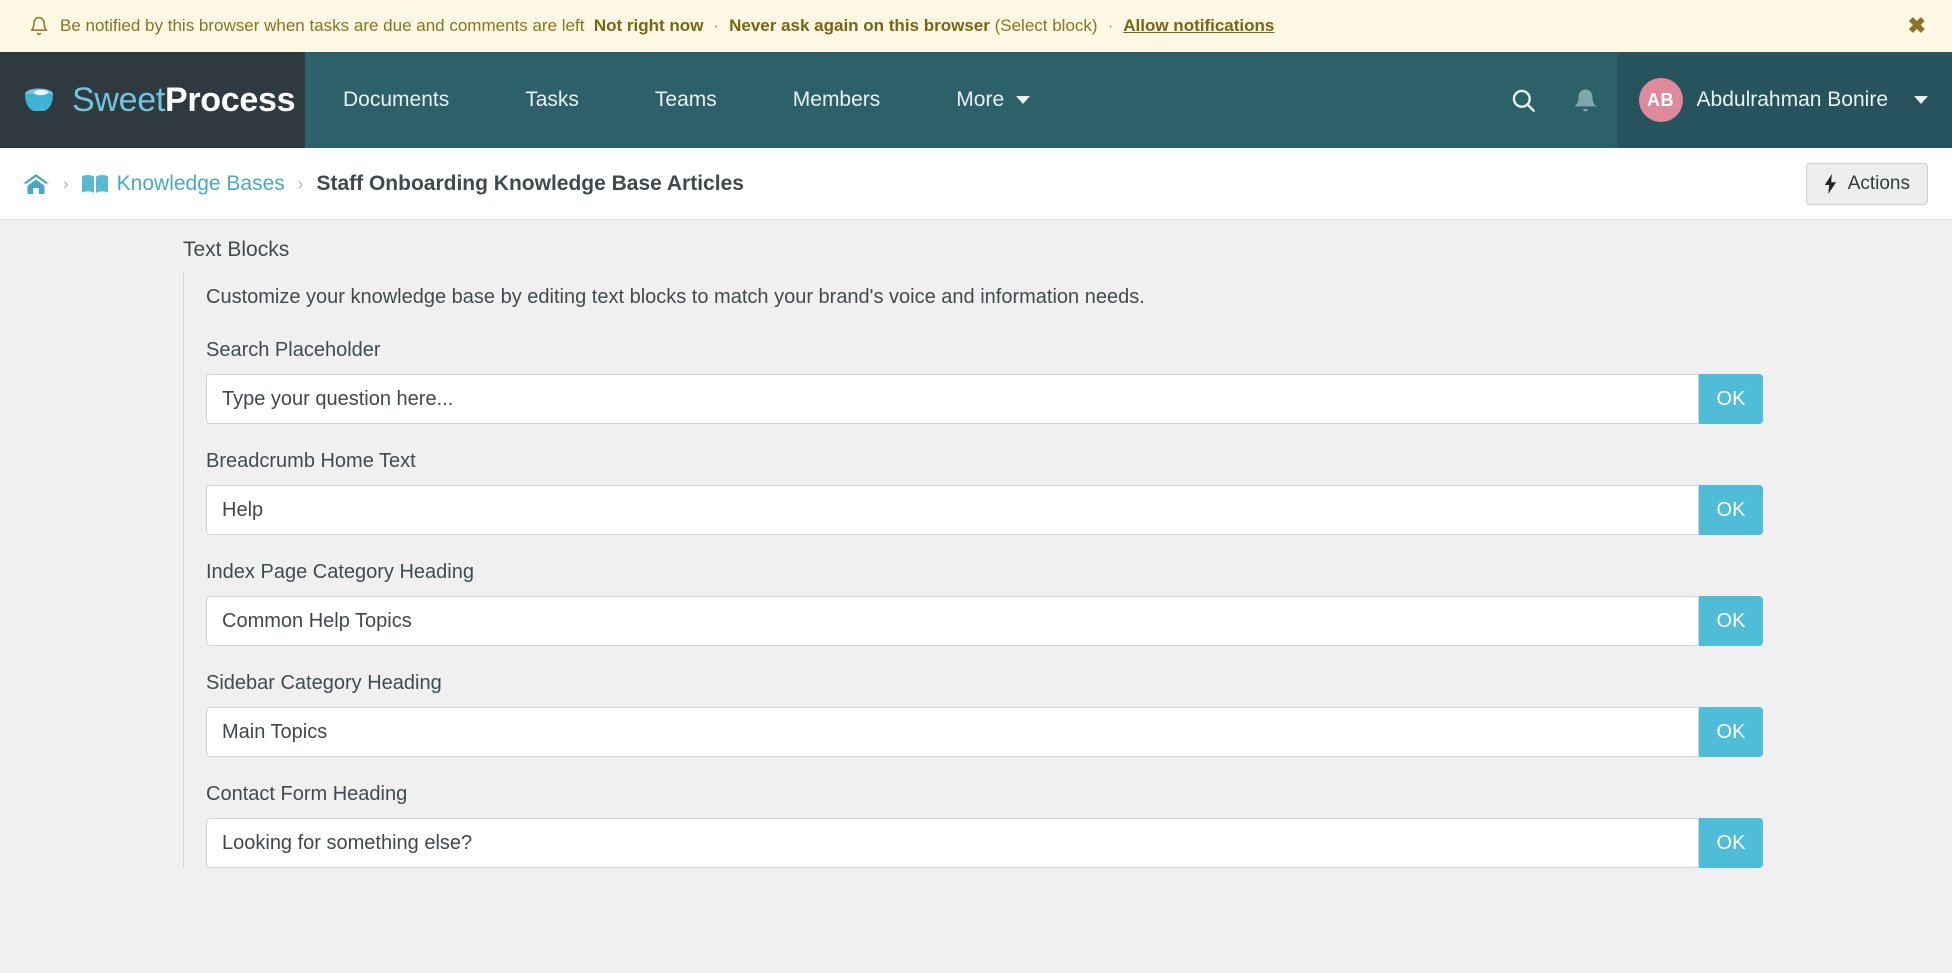 This screenshot has width=1952, height=973. Describe the element at coordinates (1660, 100) in the screenshot. I see `avatar: AB` at that location.